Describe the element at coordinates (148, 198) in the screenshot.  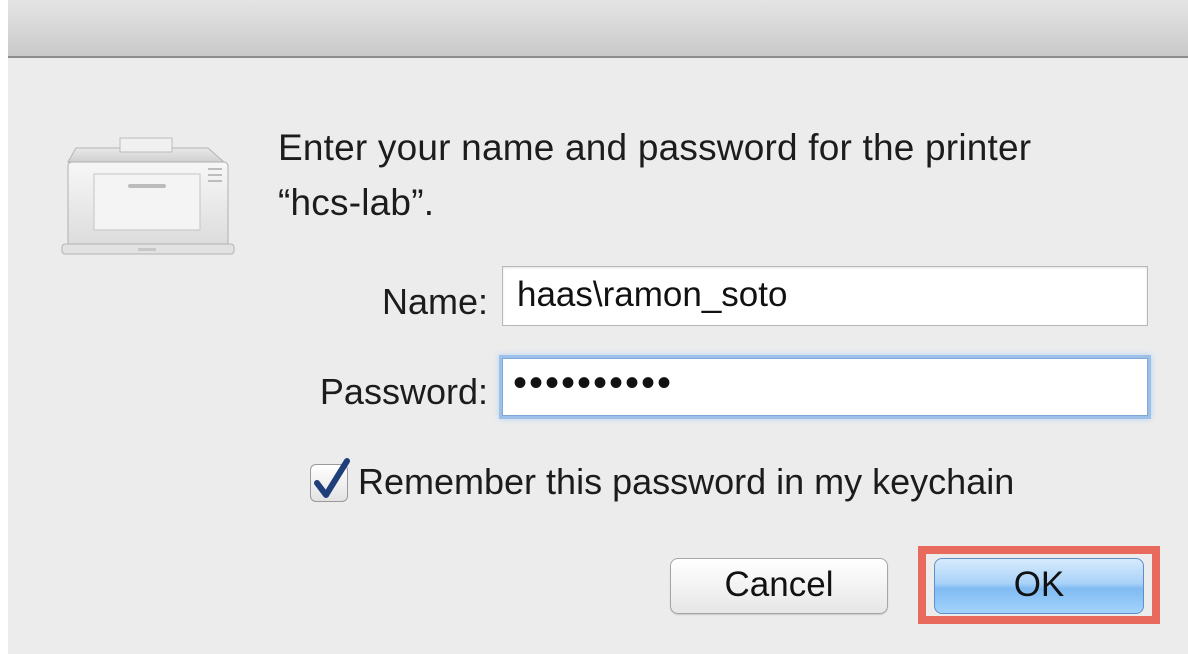
I see `printer-icon` at that location.